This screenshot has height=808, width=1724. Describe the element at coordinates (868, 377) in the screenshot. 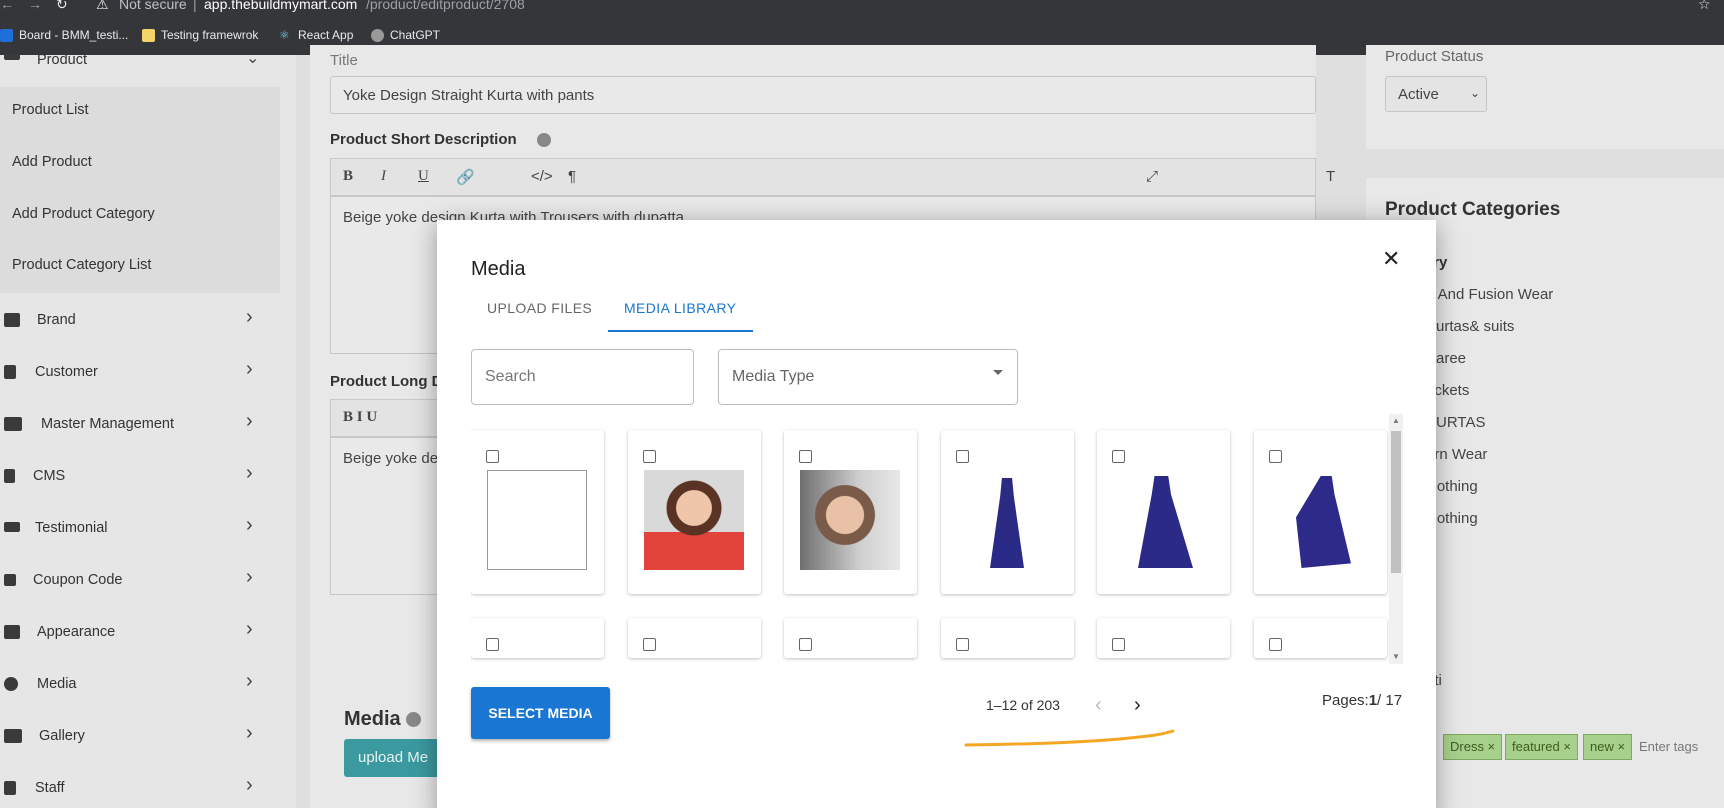

I see `media-type-select: Media Type` at that location.